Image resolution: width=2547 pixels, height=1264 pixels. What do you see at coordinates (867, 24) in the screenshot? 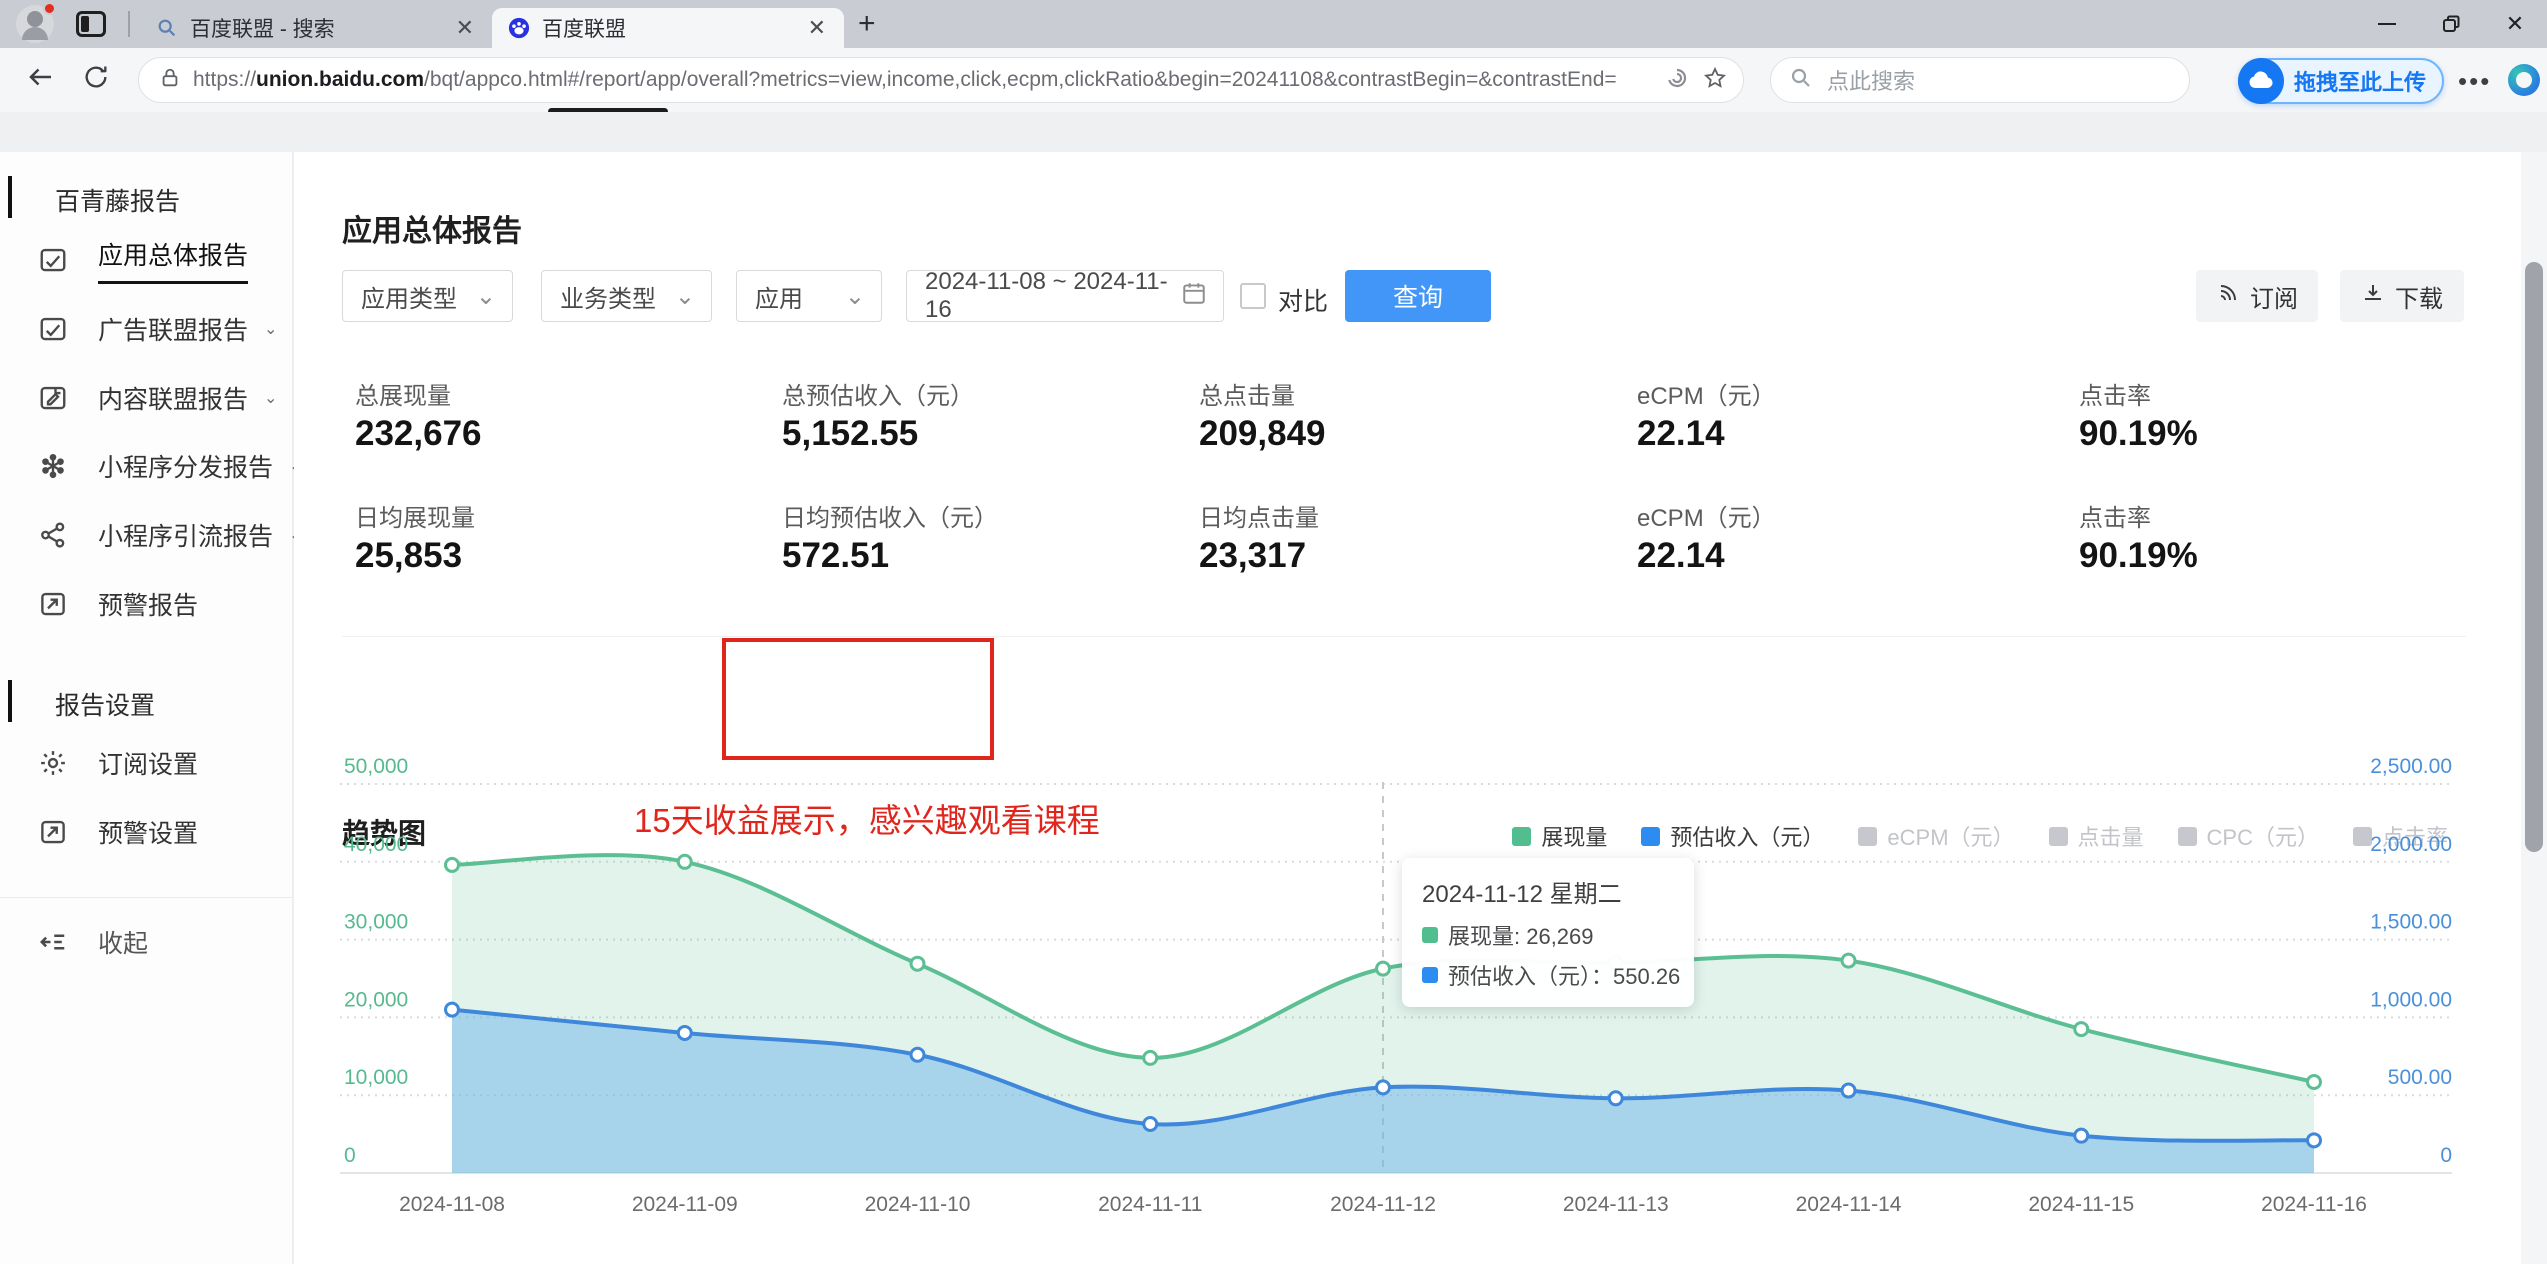
I see `new-tab-button: +` at bounding box center [867, 24].